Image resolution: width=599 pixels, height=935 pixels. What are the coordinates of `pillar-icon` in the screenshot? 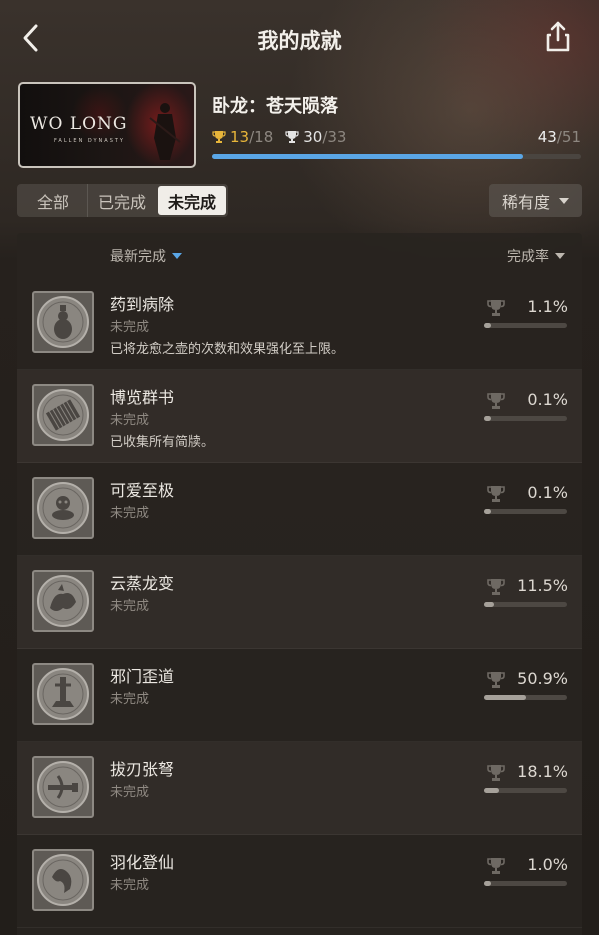 It's located at (63, 694).